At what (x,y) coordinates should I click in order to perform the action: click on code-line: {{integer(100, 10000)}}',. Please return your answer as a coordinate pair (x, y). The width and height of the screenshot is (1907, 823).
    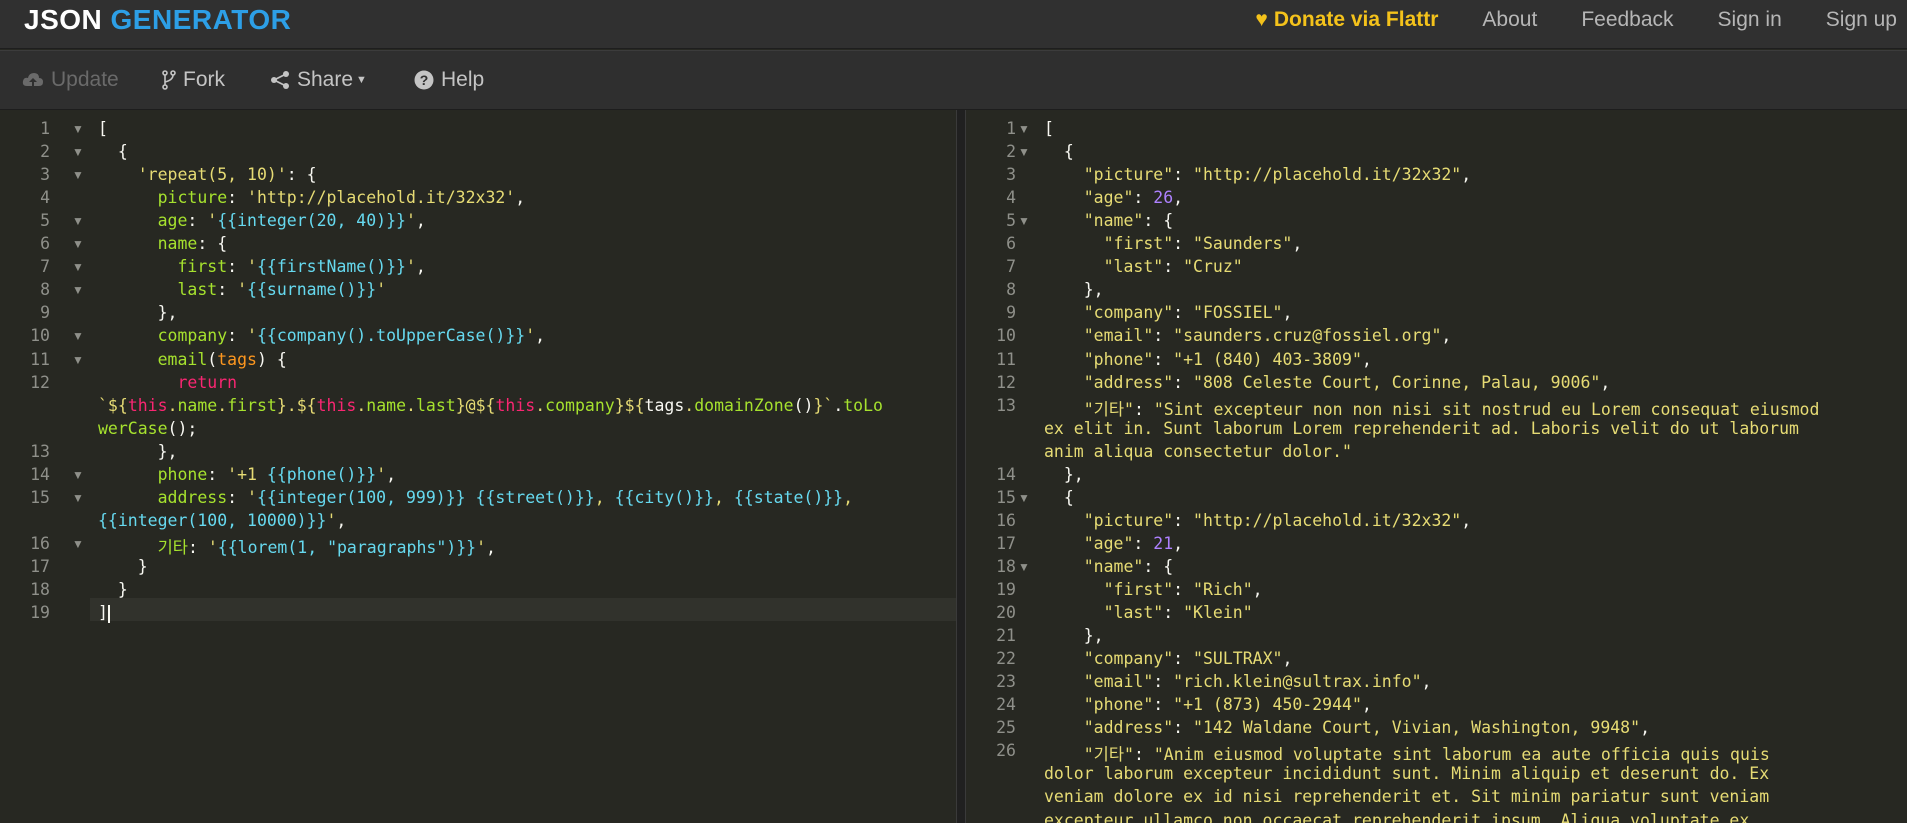
    Looking at the image, I should click on (478, 522).